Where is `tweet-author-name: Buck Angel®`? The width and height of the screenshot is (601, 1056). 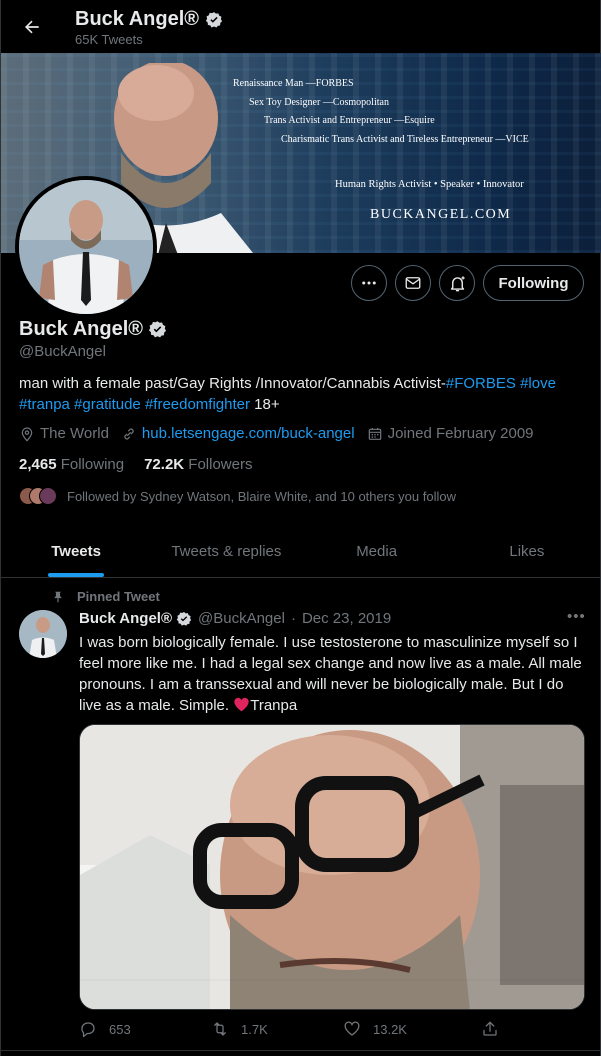 tweet-author-name: Buck Angel® is located at coordinates (125, 618).